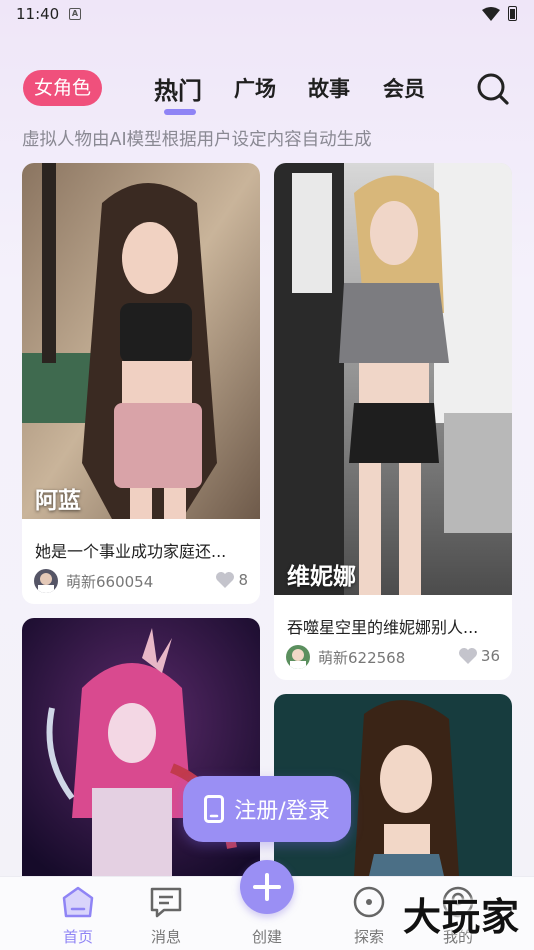 This screenshot has width=534, height=950. I want to click on nav-messages: 消息, so click(166, 913).